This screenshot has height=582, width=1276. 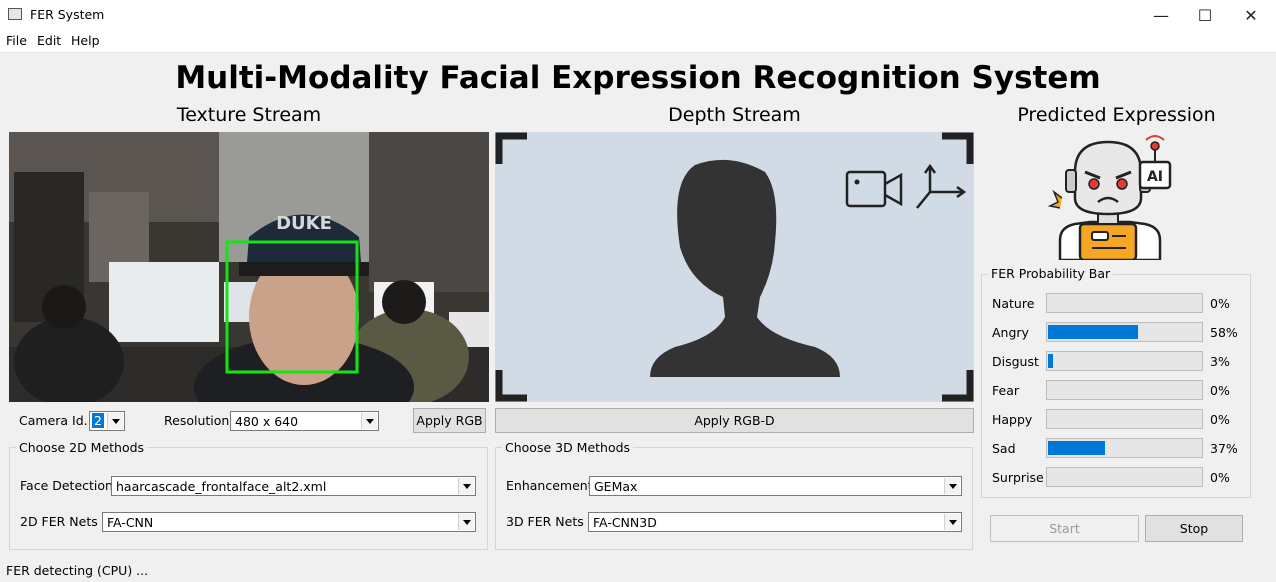 What do you see at coordinates (59, 521) in the screenshot?
I see `fer-2d-net-label: 2D FER Nets` at bounding box center [59, 521].